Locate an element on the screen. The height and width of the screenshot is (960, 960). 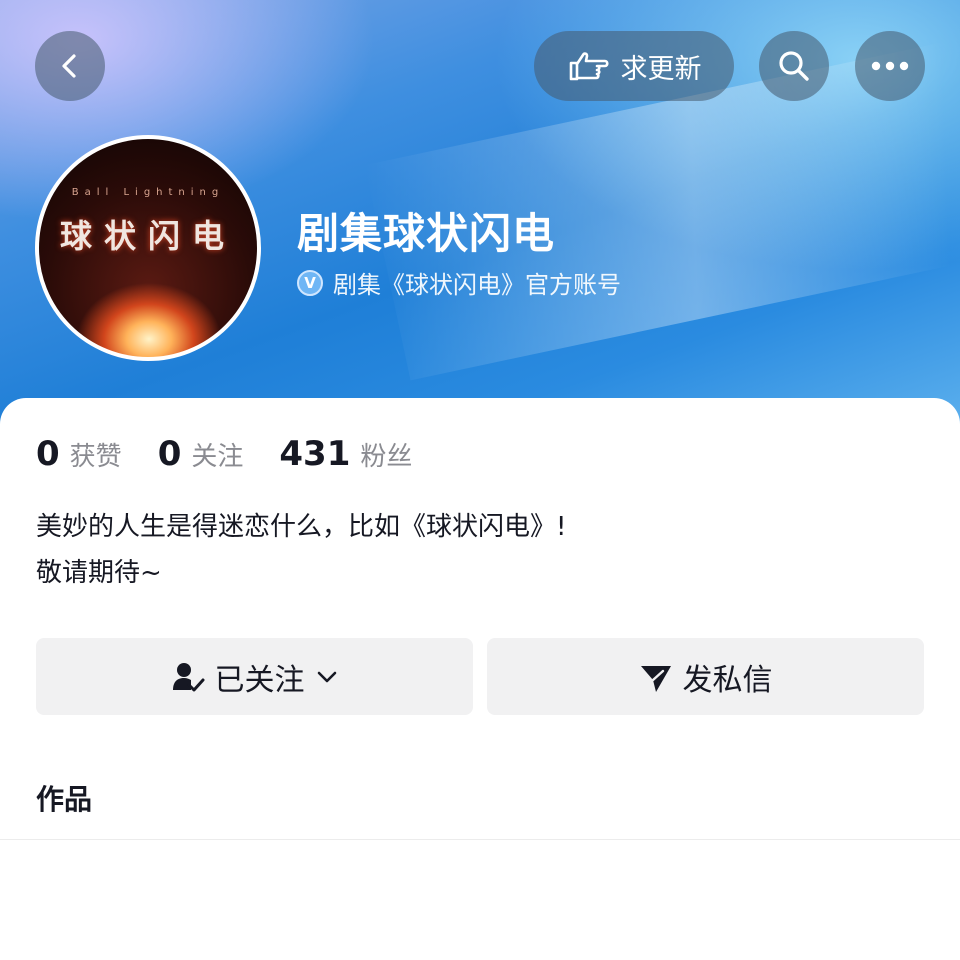
bio-text: 美妙的人生是得迷恋什么，比如《球状闪电》! 敬请期待~ is located at coordinates (301, 550).